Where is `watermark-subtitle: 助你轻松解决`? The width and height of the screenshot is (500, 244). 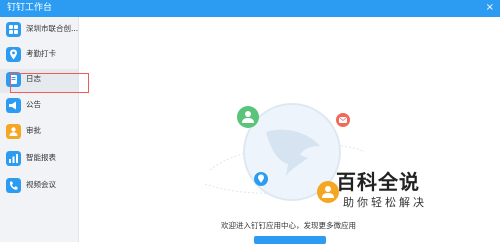 watermark-subtitle: 助你轻松解决 is located at coordinates (385, 202).